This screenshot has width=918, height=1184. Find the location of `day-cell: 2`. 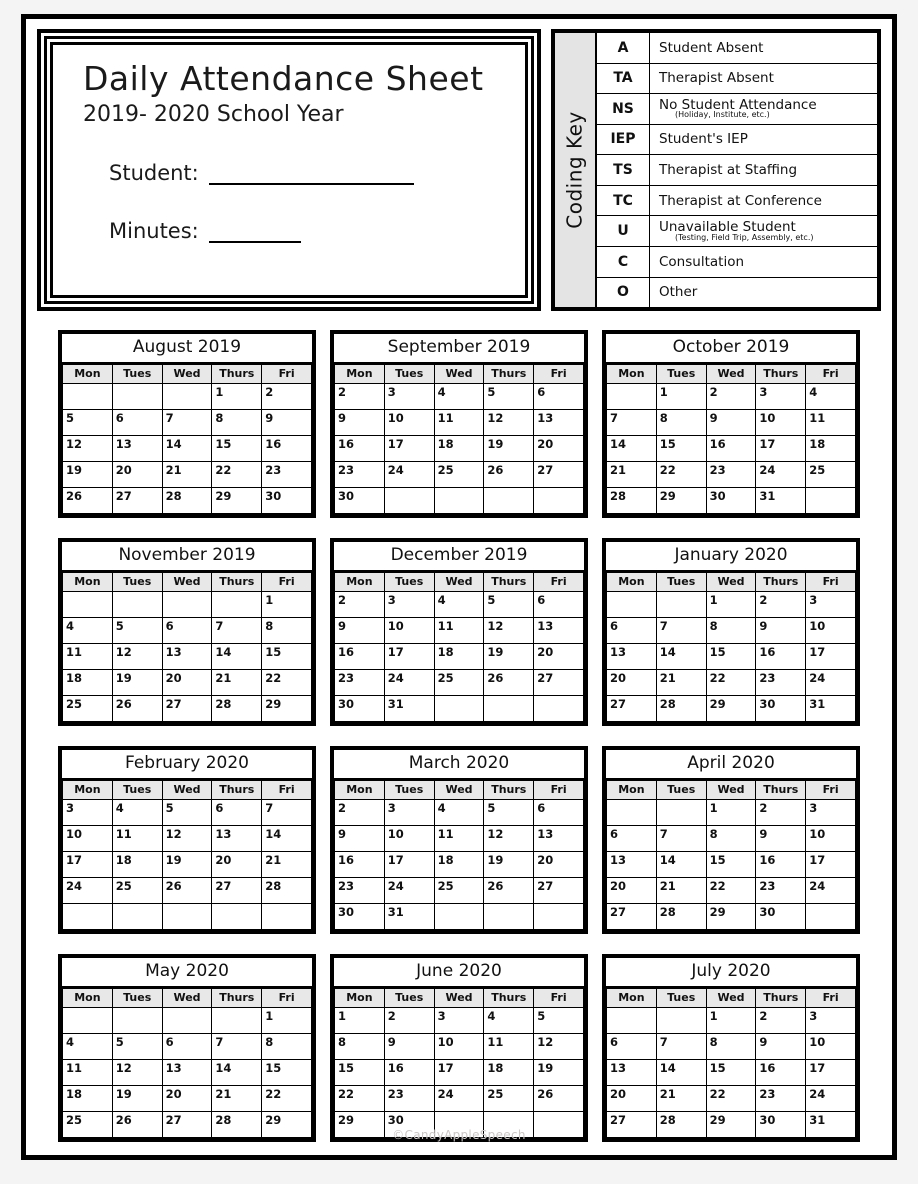

day-cell: 2 is located at coordinates (359, 604).